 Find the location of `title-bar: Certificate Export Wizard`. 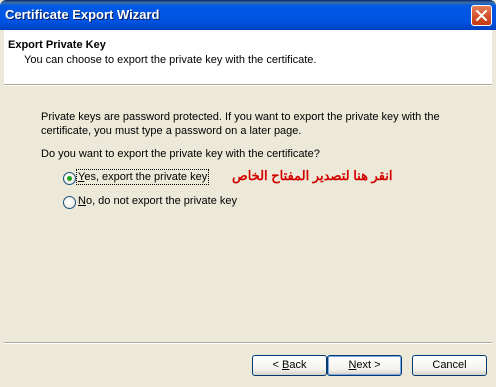

title-bar: Certificate Export Wizard is located at coordinates (248, 15).